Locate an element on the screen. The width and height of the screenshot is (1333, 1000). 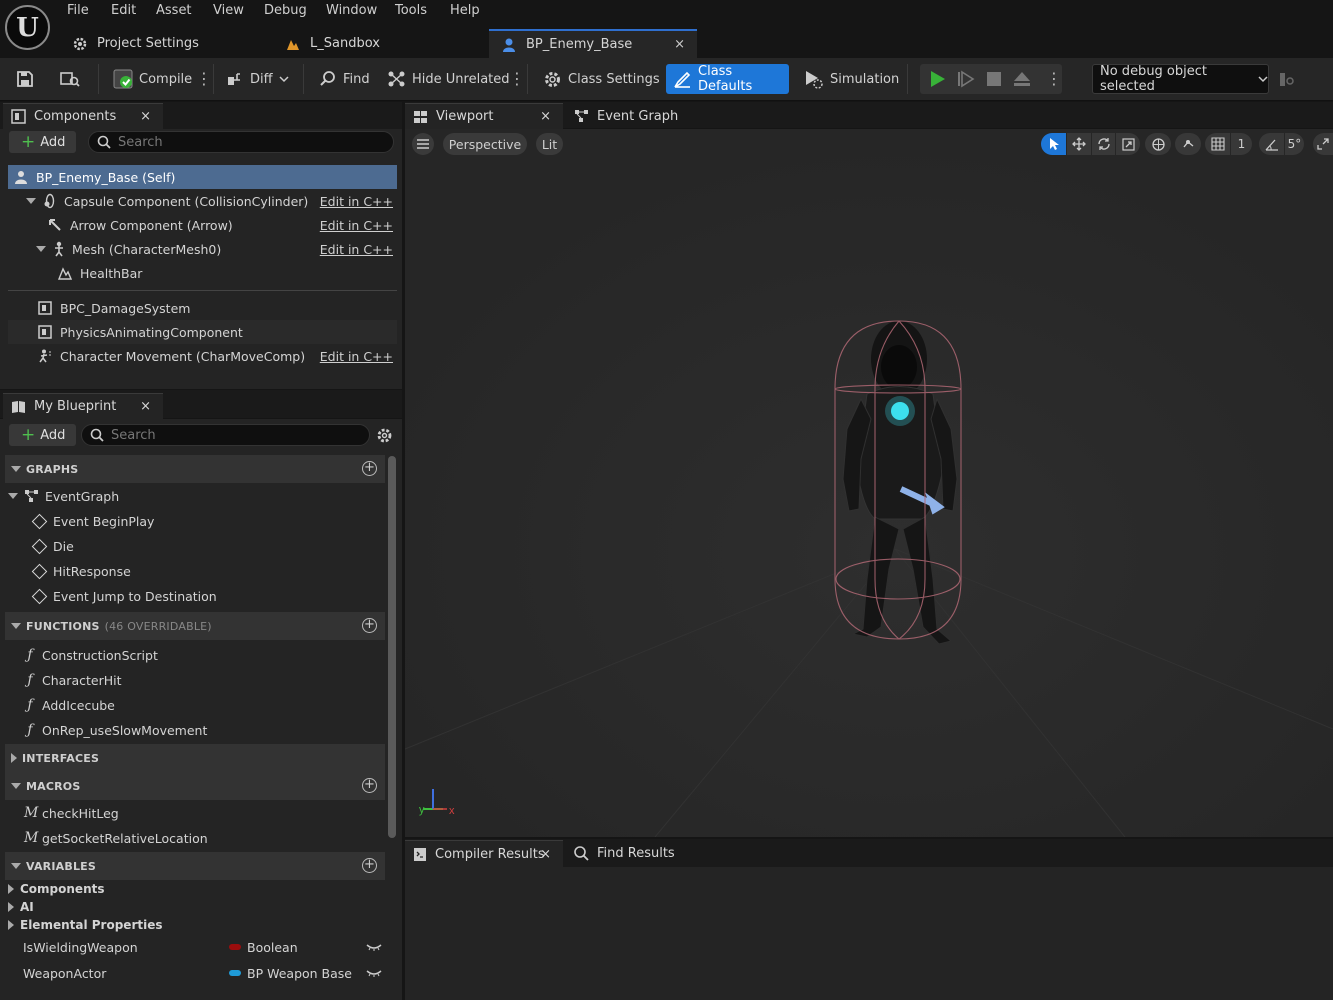
class-defaults-button: Class Defaults is located at coordinates (727, 79).